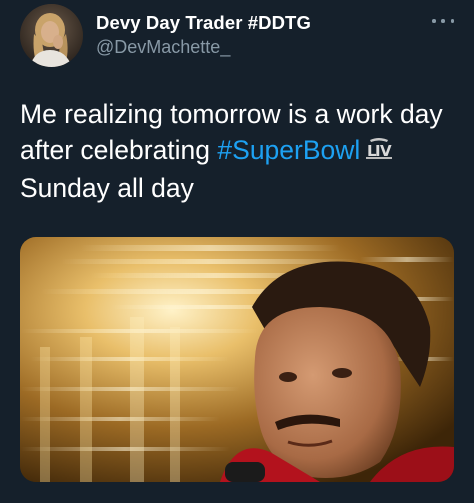 This screenshot has width=474, height=503. What do you see at coordinates (434, 21) in the screenshot?
I see `more-options-icon` at bounding box center [434, 21].